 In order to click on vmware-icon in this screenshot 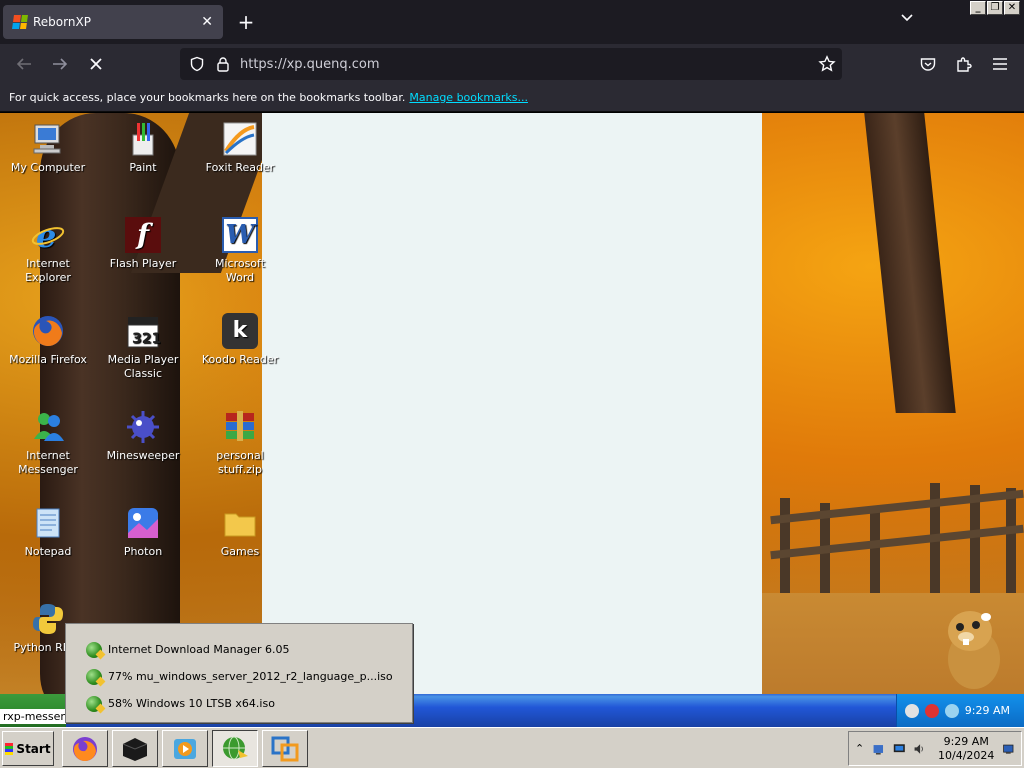, I will do `click(285, 748)`.